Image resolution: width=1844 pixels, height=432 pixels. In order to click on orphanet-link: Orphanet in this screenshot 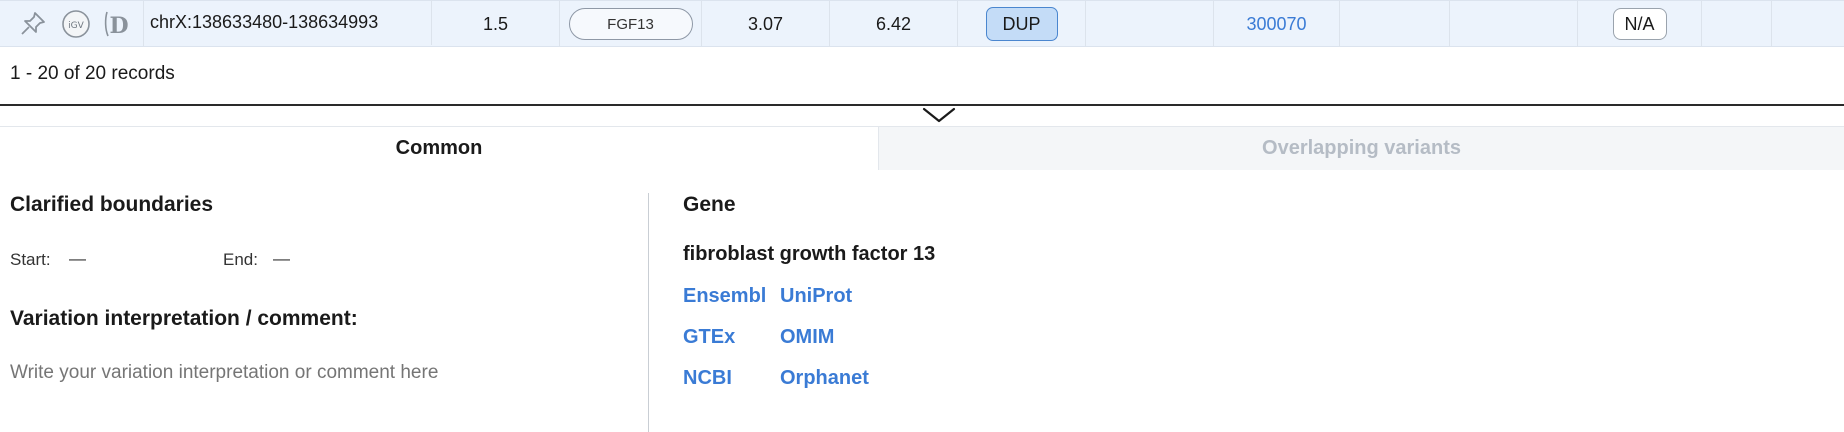, I will do `click(824, 378)`.